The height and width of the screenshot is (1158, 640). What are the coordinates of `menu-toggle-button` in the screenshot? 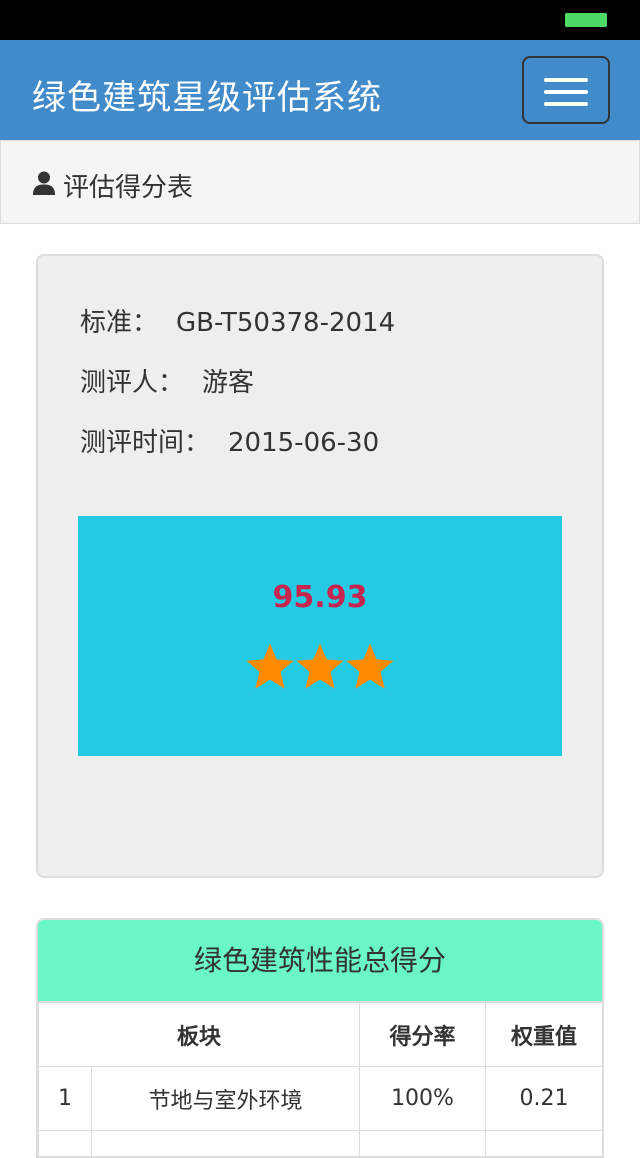 It's located at (566, 90).